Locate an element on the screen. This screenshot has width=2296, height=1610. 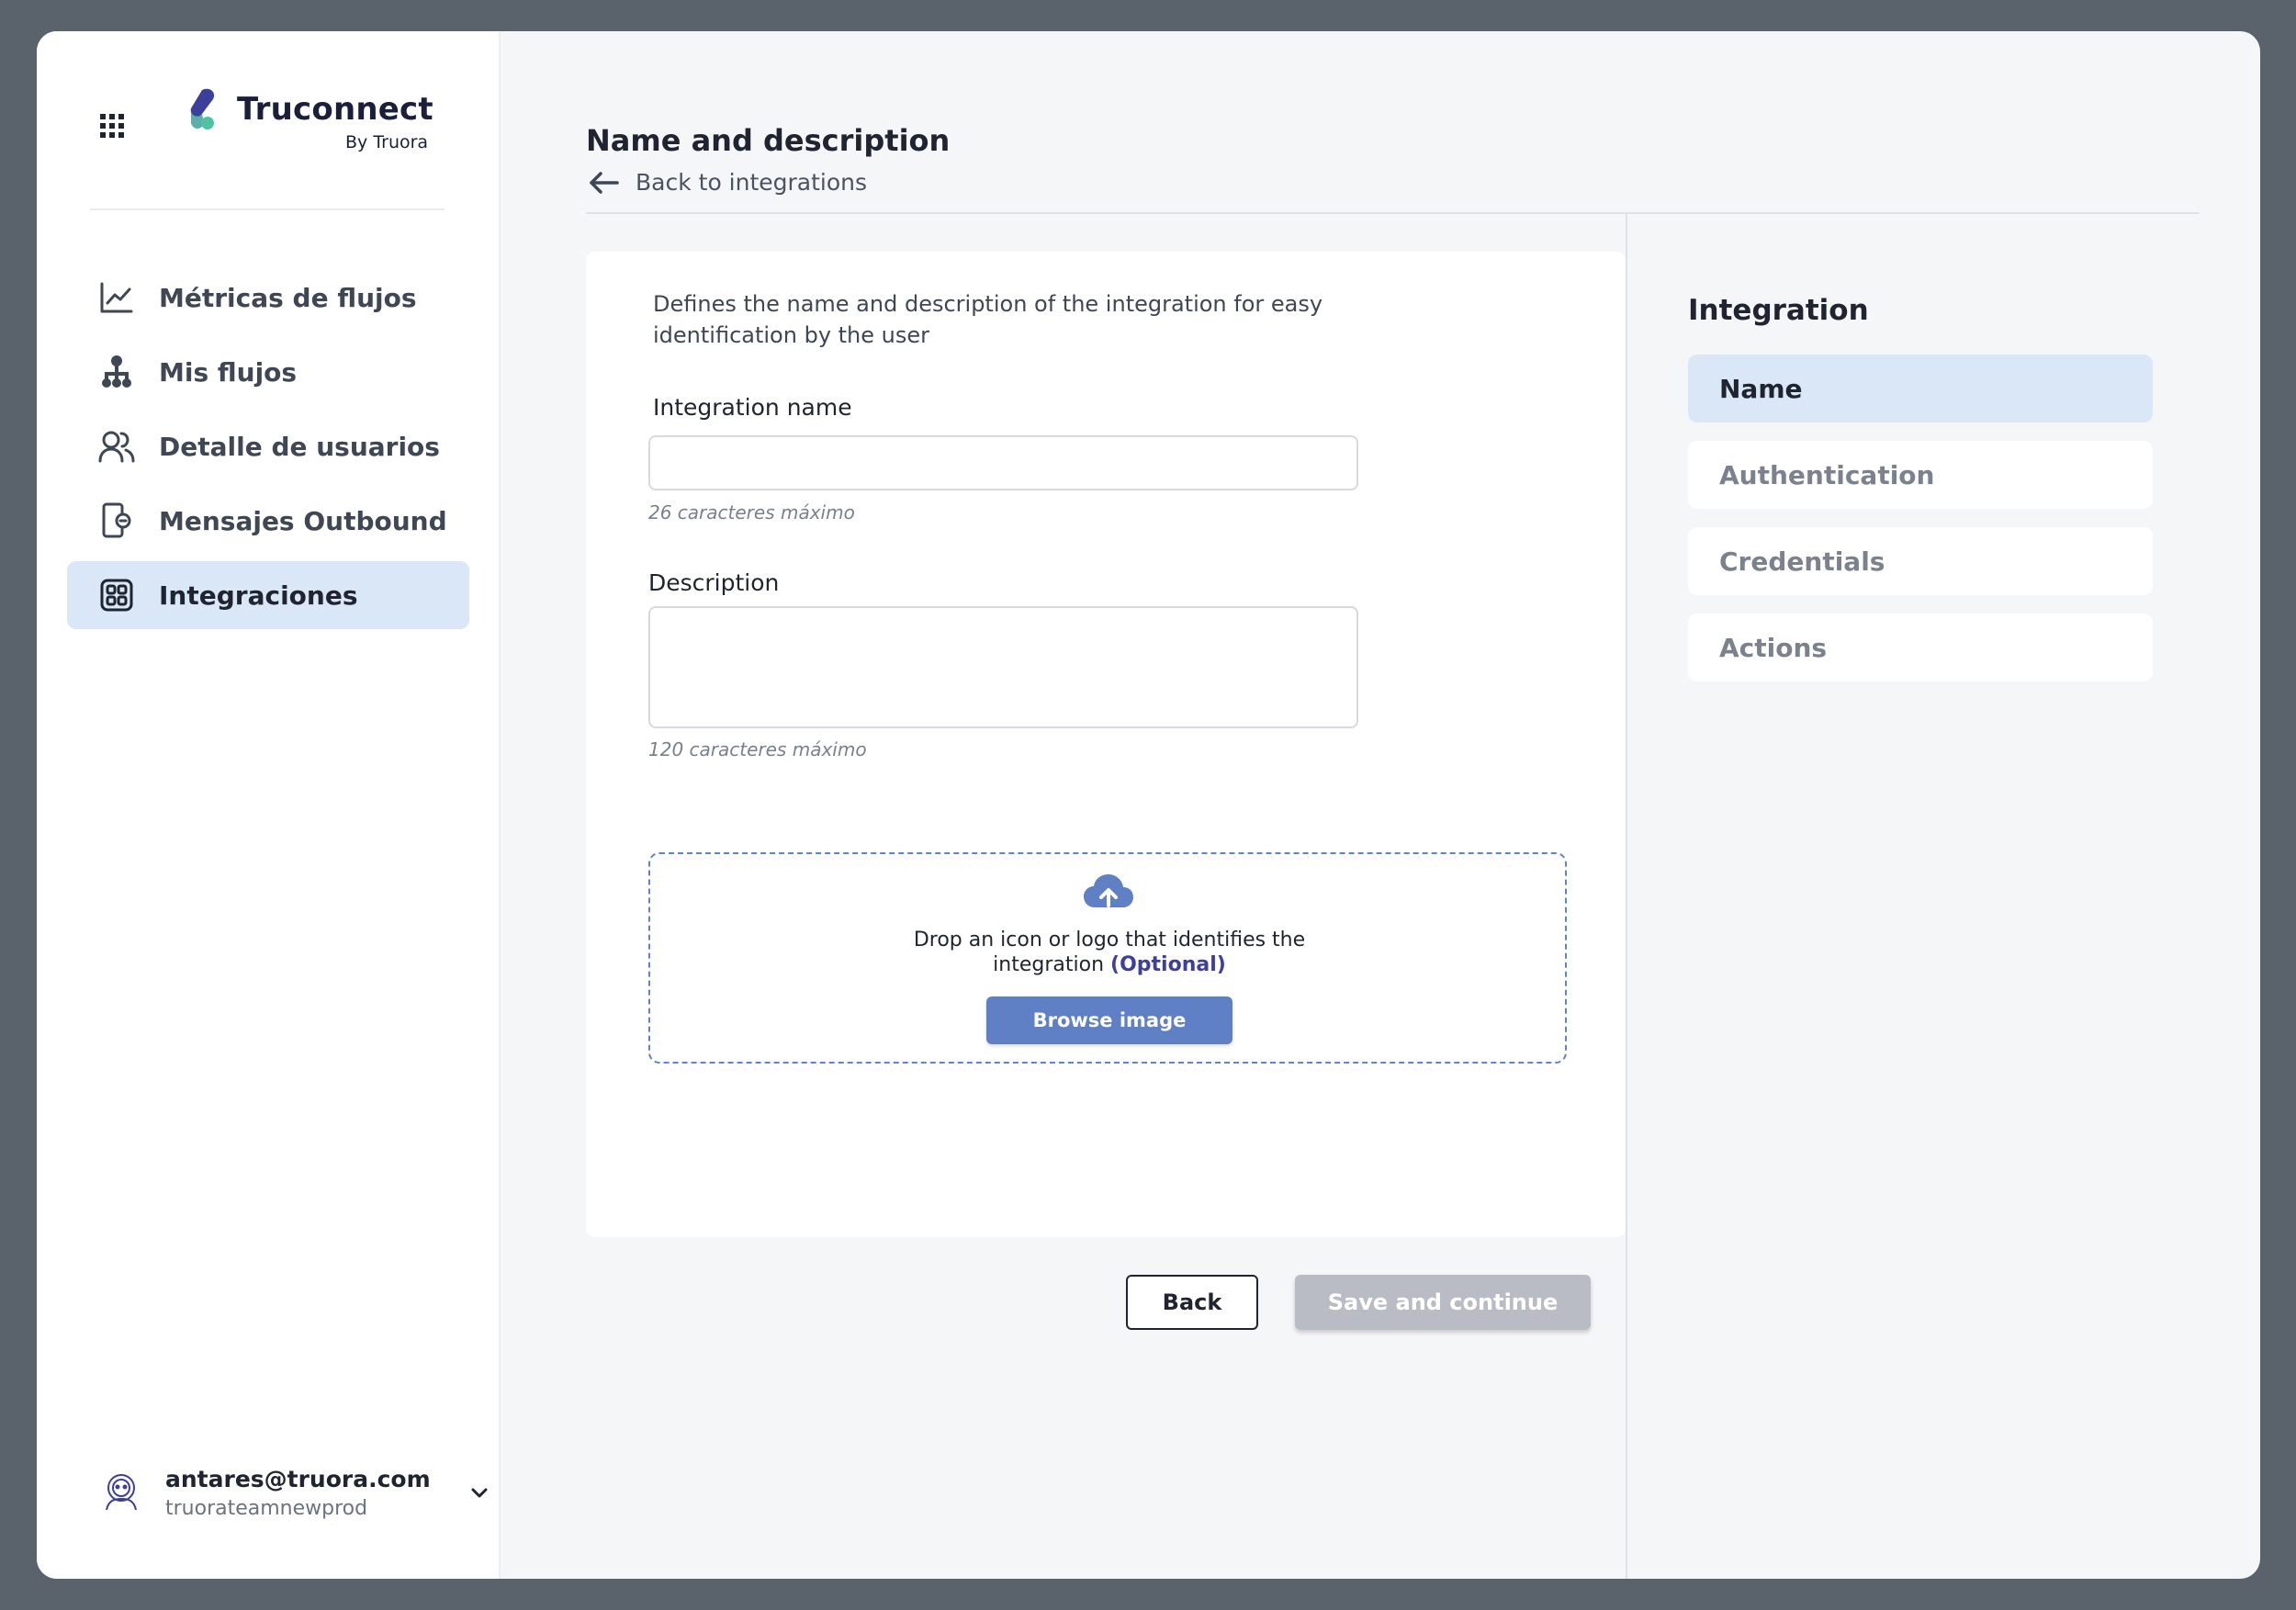
steps-title: Integration is located at coordinates (1778, 311).